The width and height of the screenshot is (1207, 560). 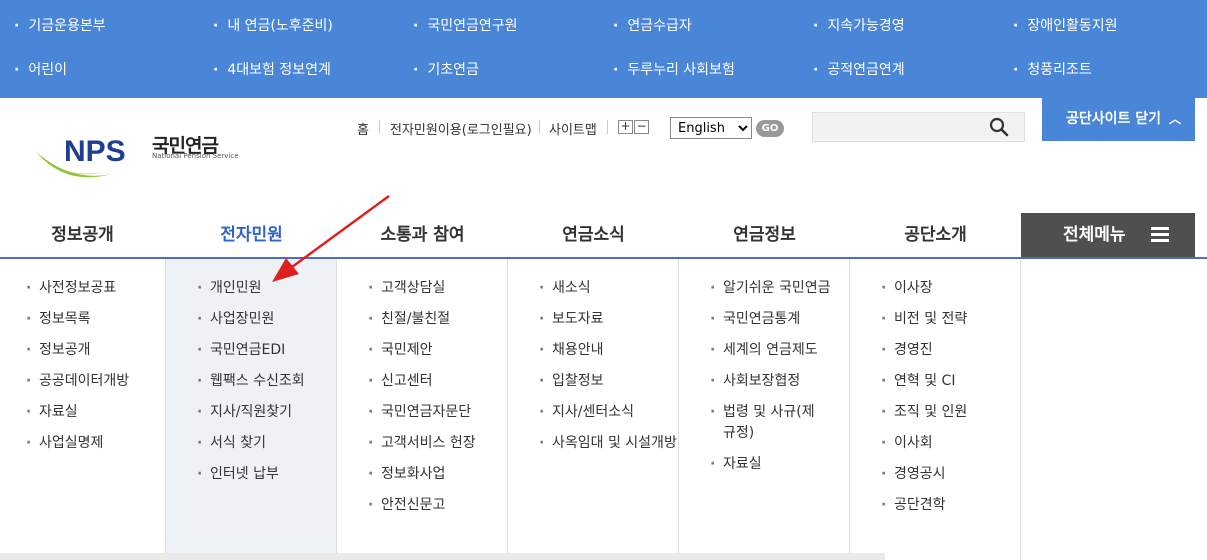 I want to click on submenu-item: 정보공개, so click(x=58, y=350).